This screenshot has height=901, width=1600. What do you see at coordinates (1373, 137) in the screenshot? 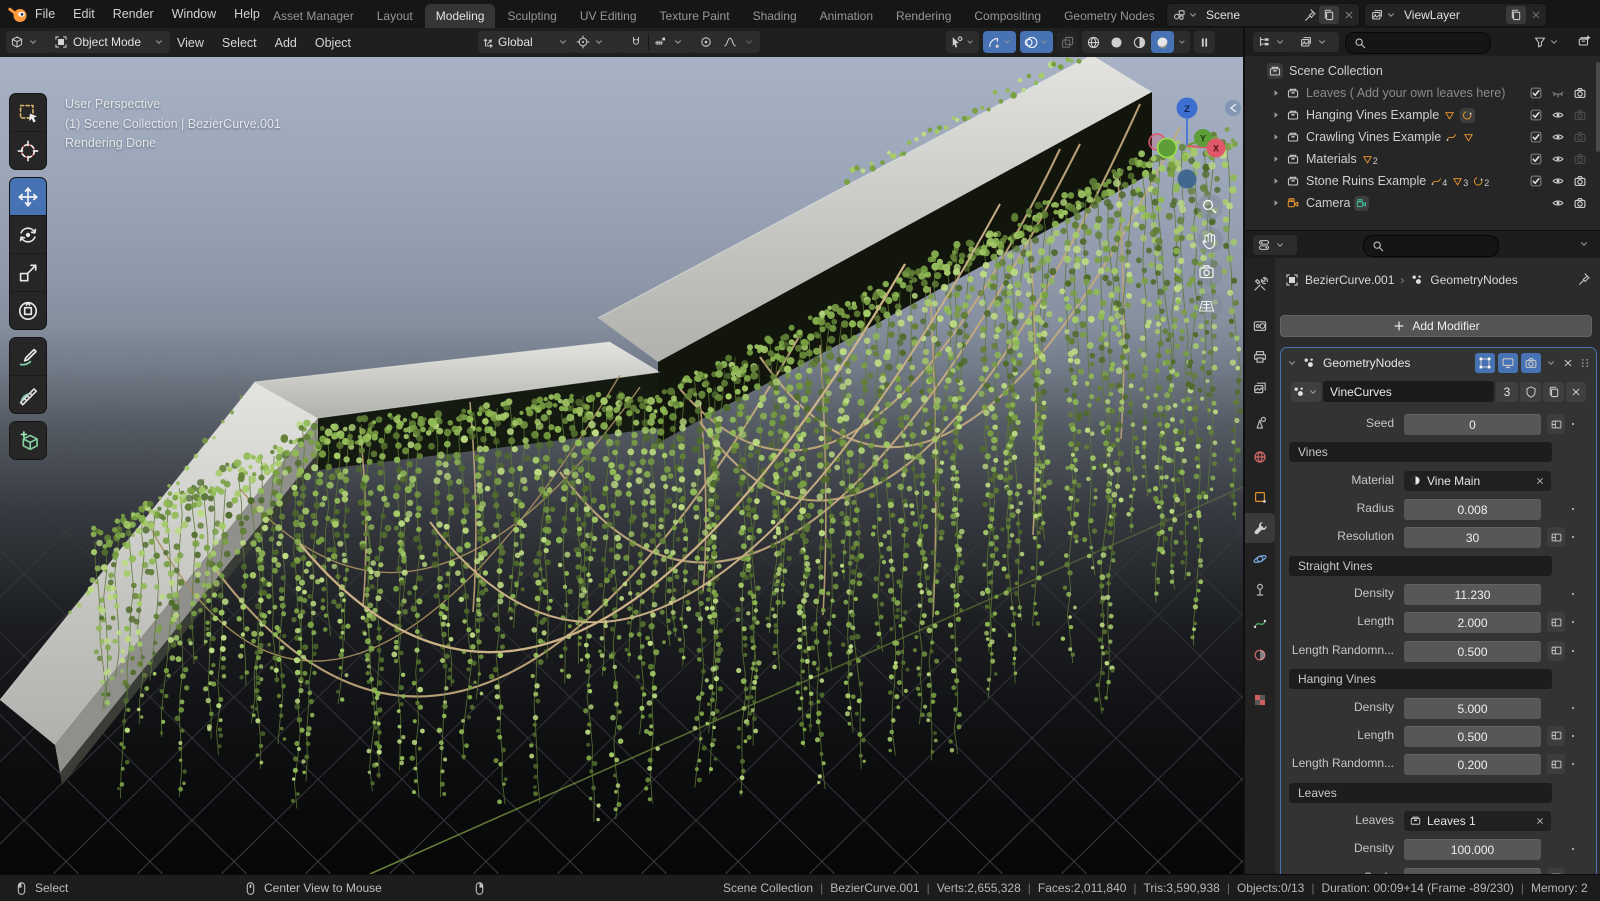
I see `outliner-item-label: Crawling Vines Example` at bounding box center [1373, 137].